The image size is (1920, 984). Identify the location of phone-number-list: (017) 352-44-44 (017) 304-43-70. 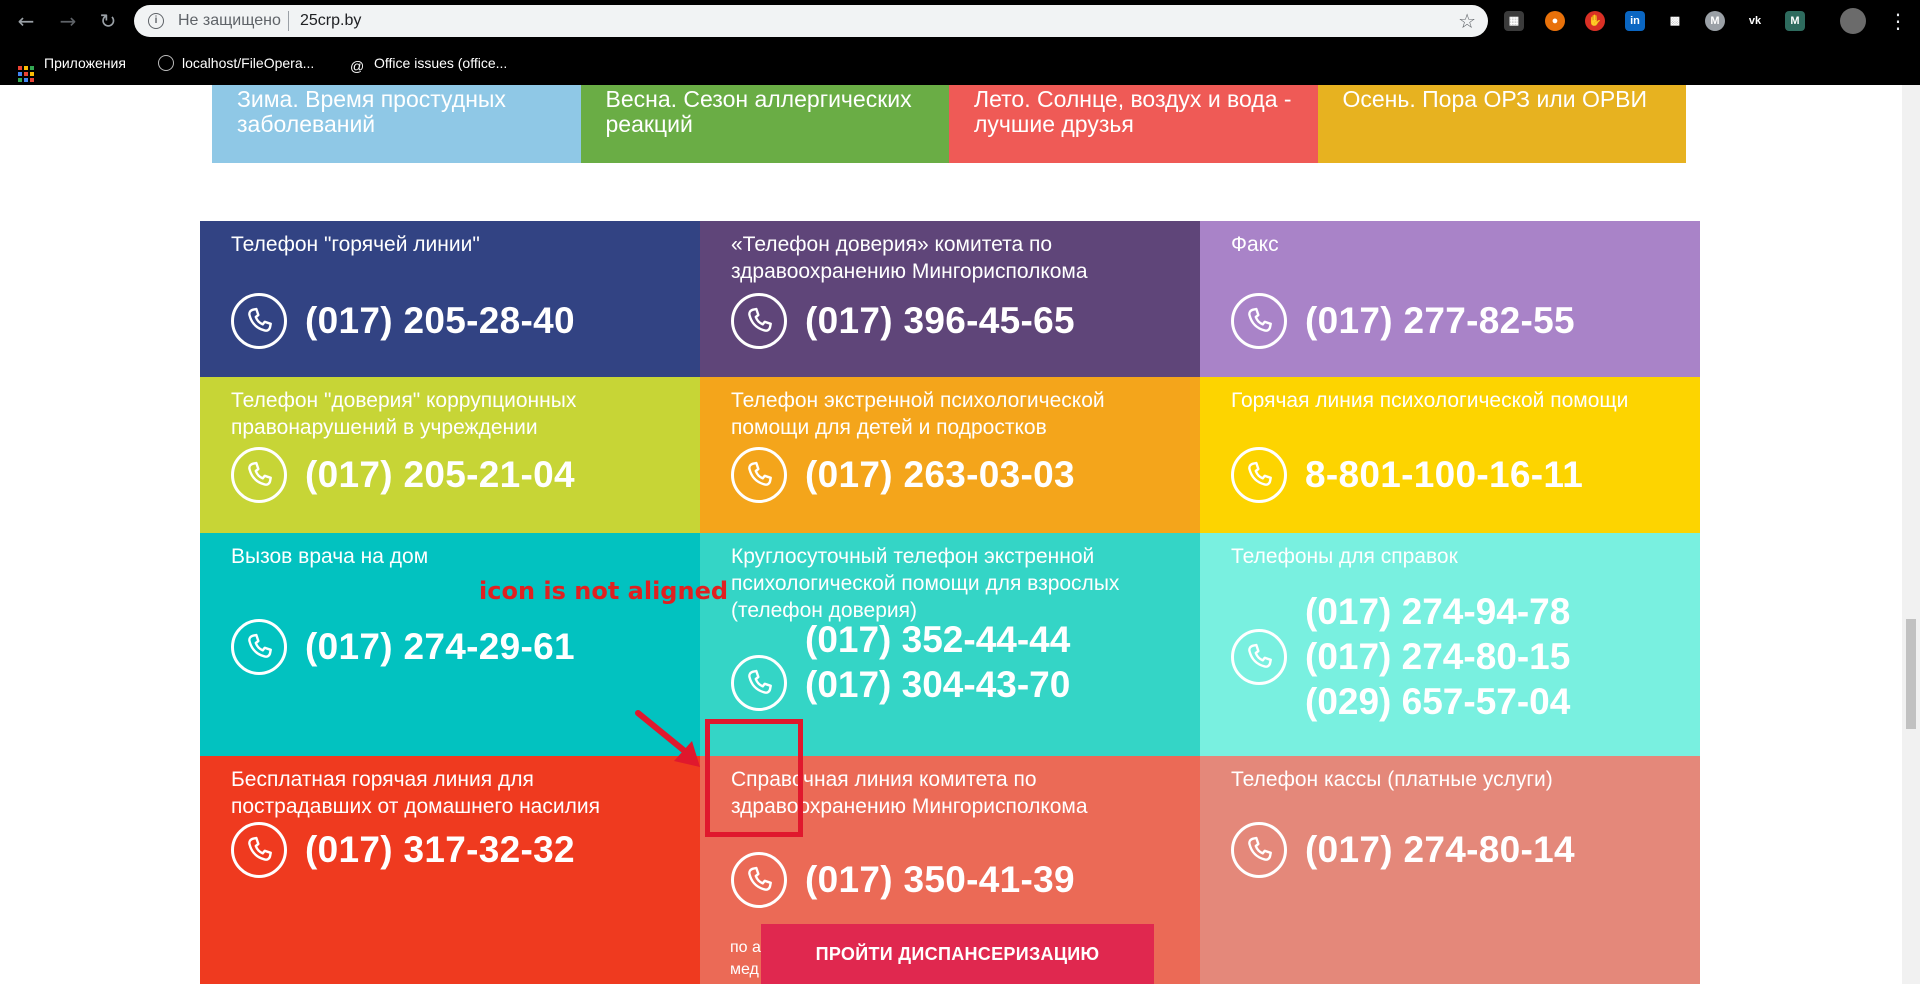
(937, 662).